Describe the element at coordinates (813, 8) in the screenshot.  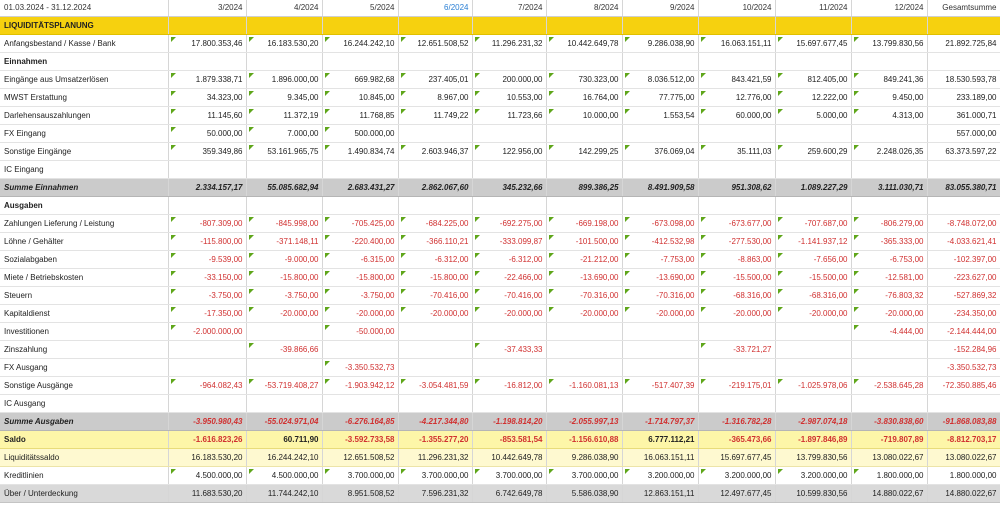
I see `month-header: 11/2024` at that location.